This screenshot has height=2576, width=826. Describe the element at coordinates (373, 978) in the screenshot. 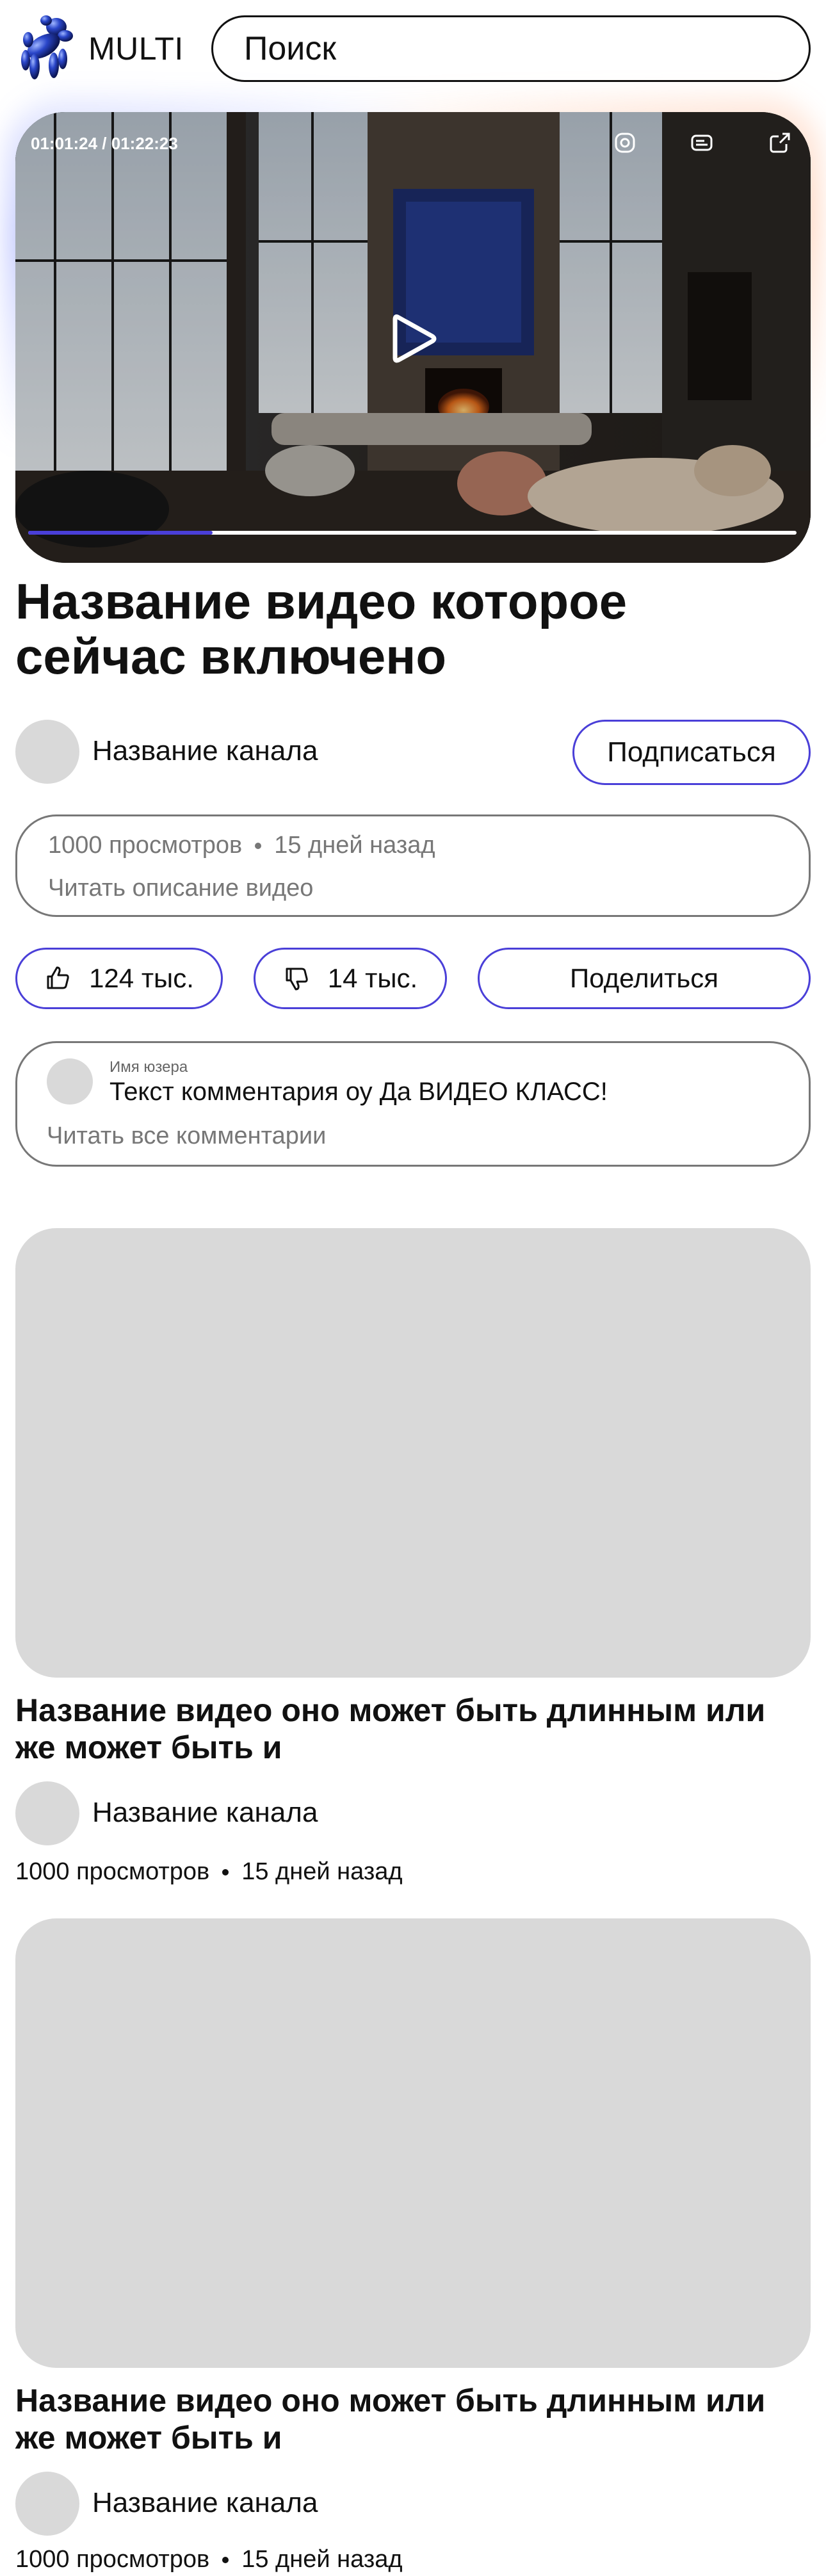

I see `dislike-count: 14 тыс.` at that location.